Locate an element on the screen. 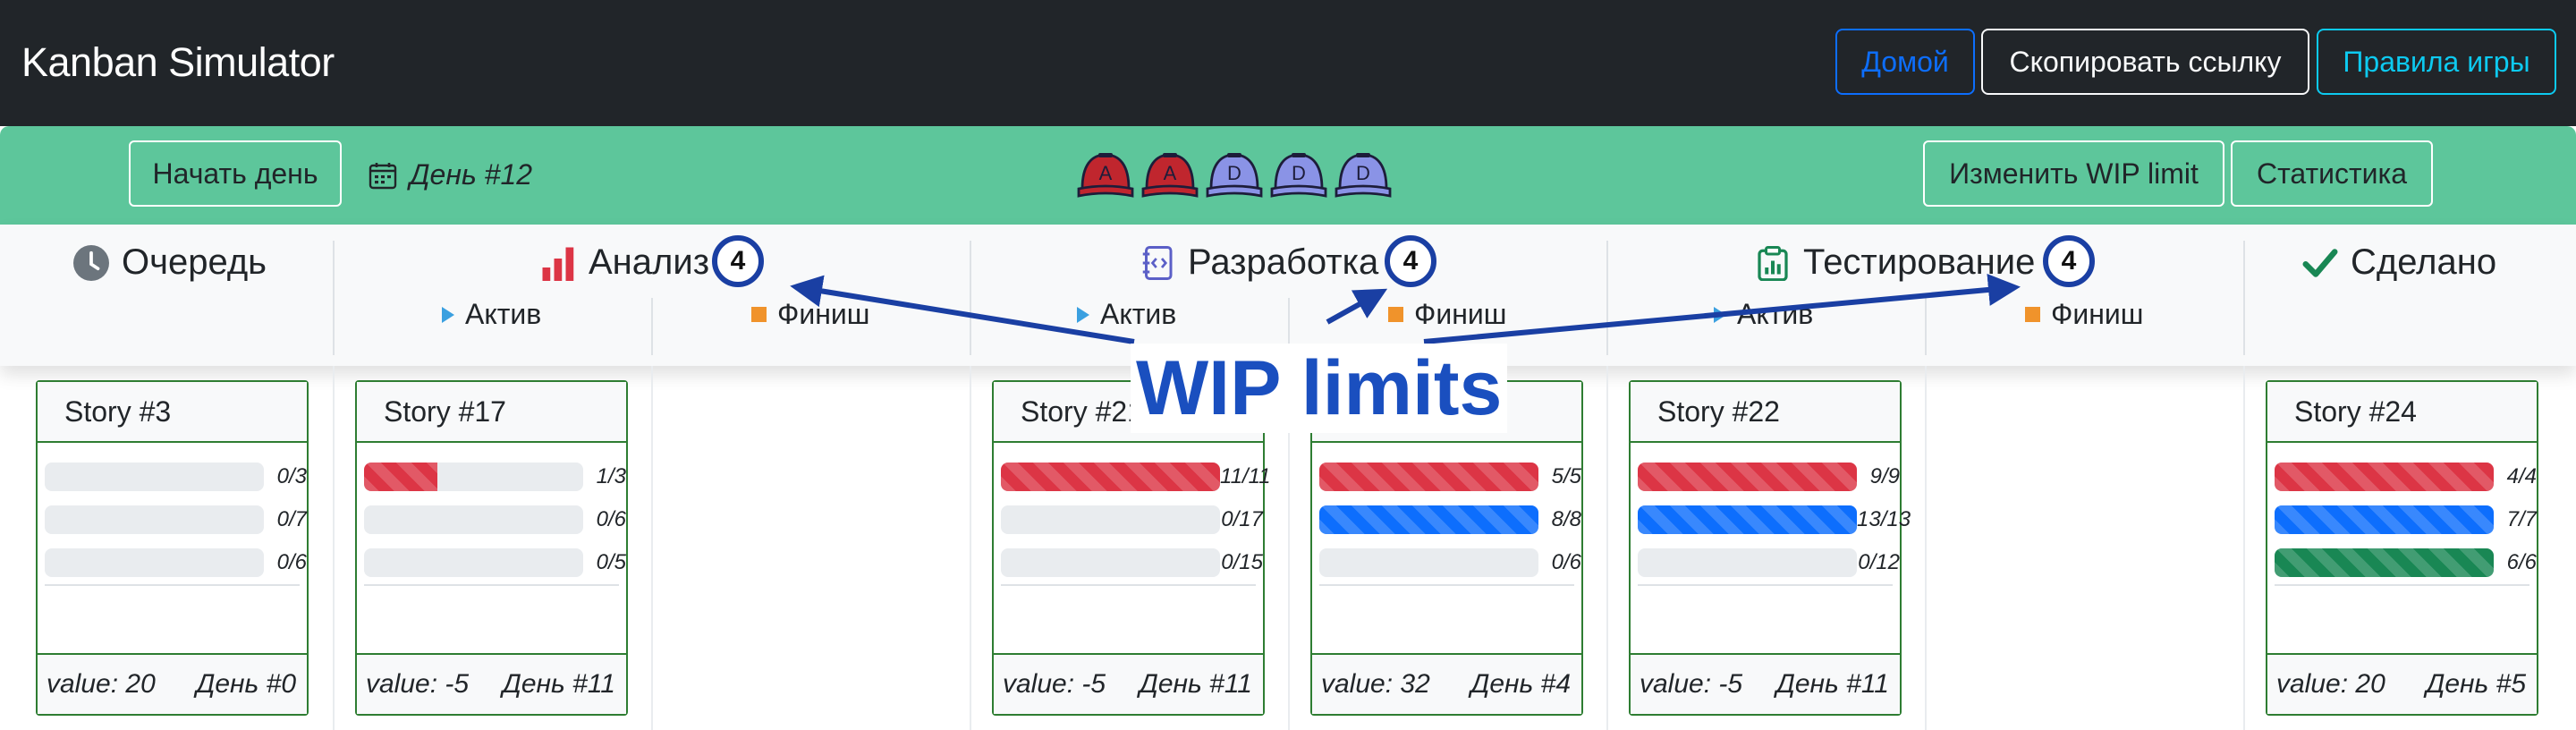  brand-title: Kanban Simulator is located at coordinates (178, 63).